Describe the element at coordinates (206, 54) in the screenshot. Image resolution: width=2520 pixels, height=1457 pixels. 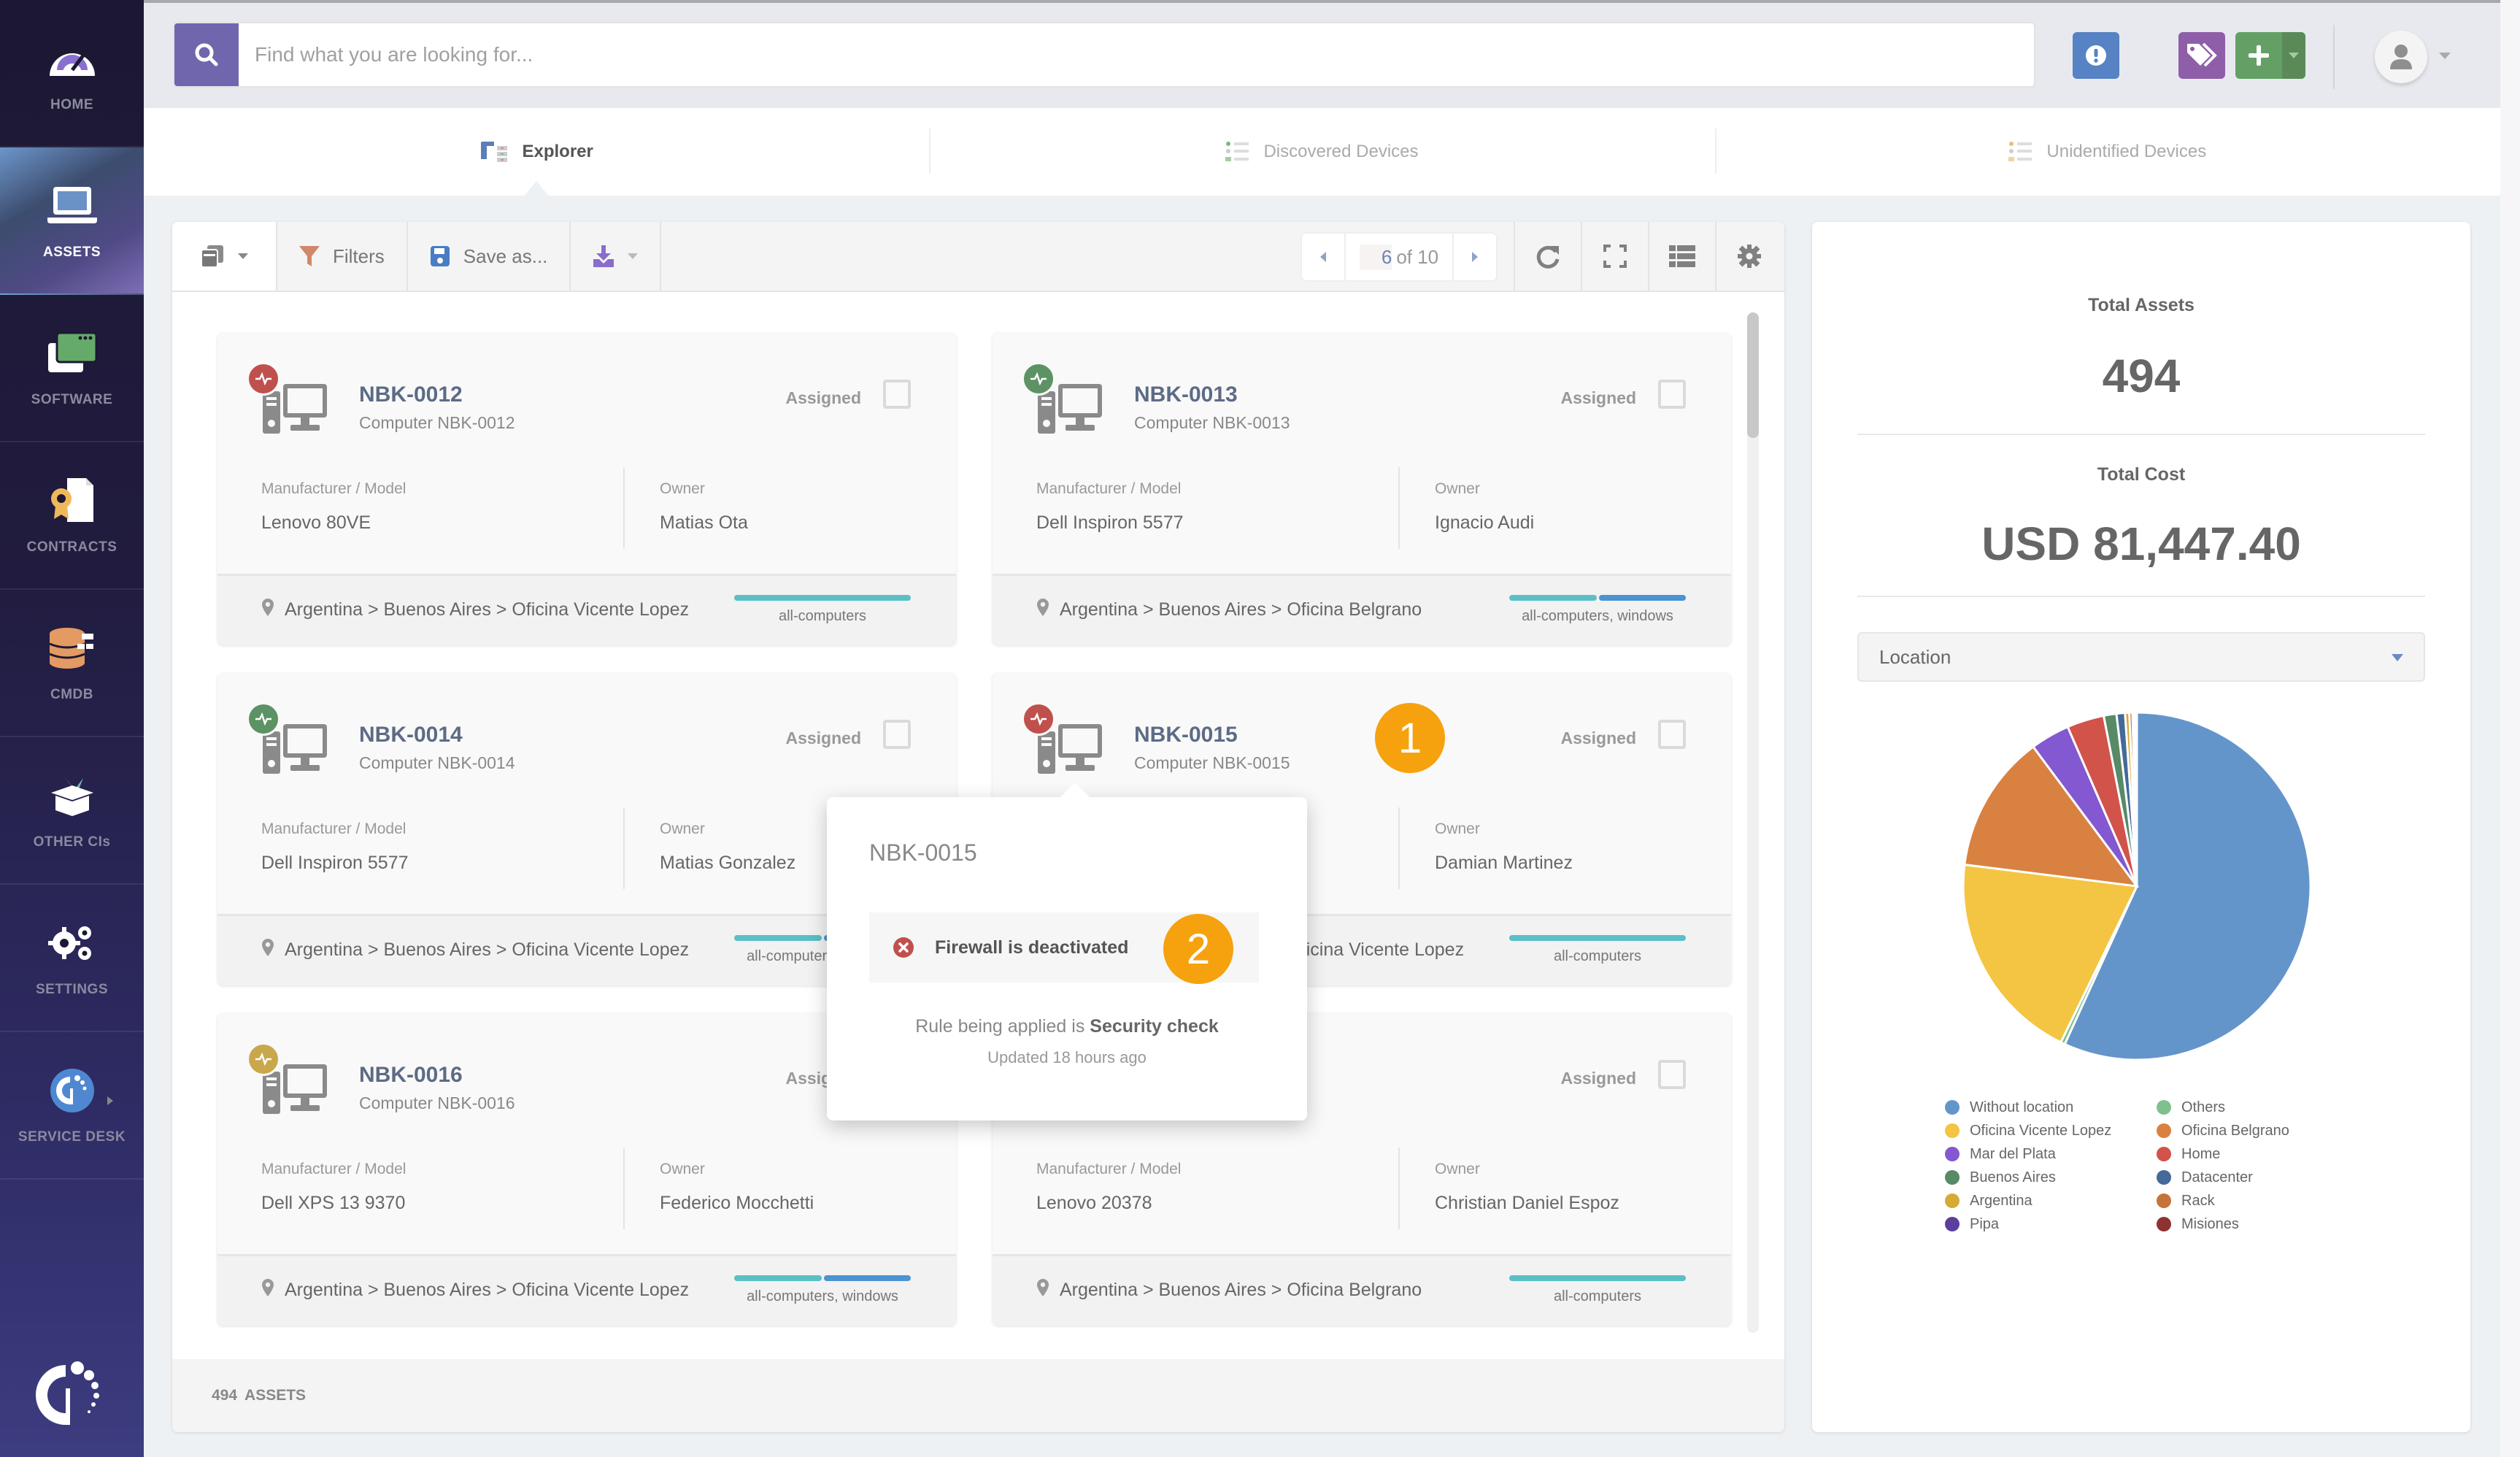
I see `search-button` at that location.